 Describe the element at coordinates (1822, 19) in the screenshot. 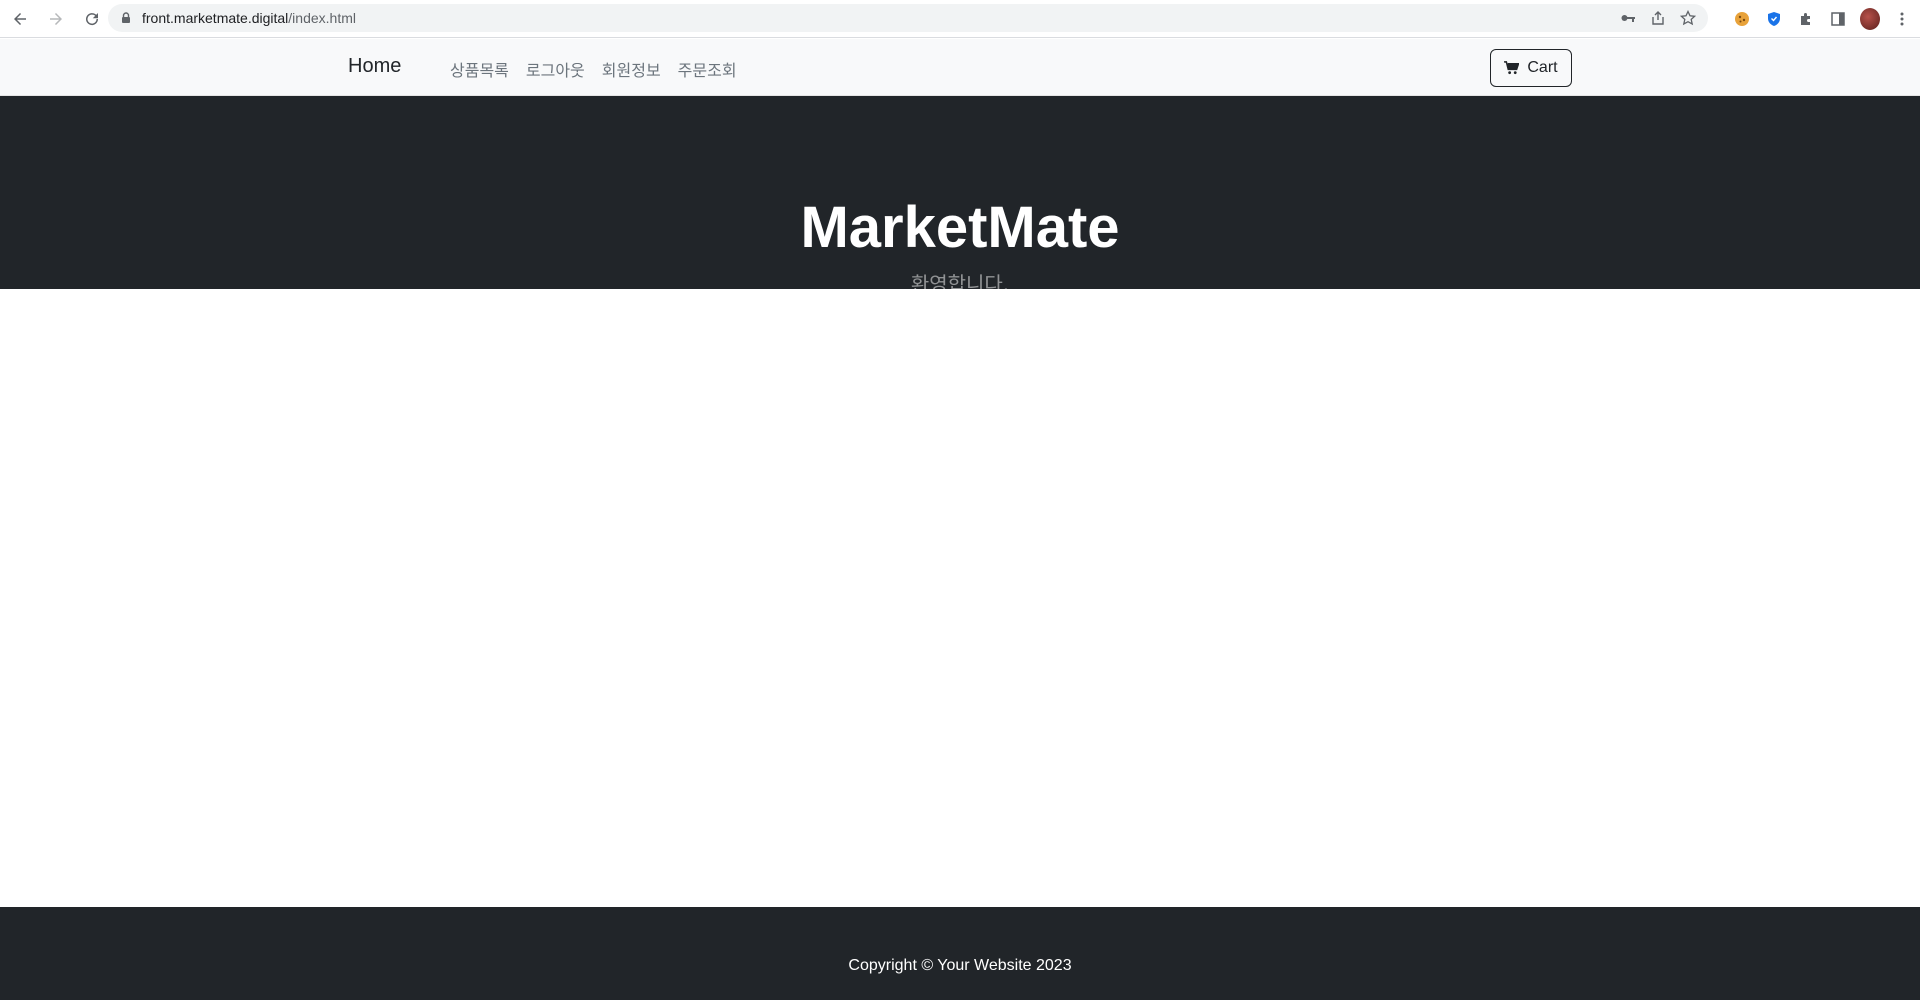

I see `extensions-area` at that location.